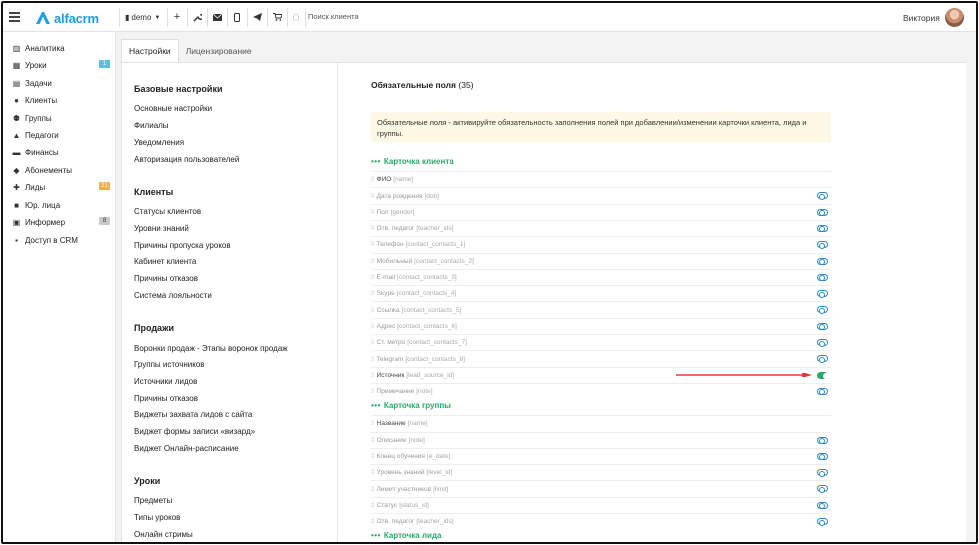 The height and width of the screenshot is (545, 979). I want to click on settings-link: Группы источников, so click(169, 364).